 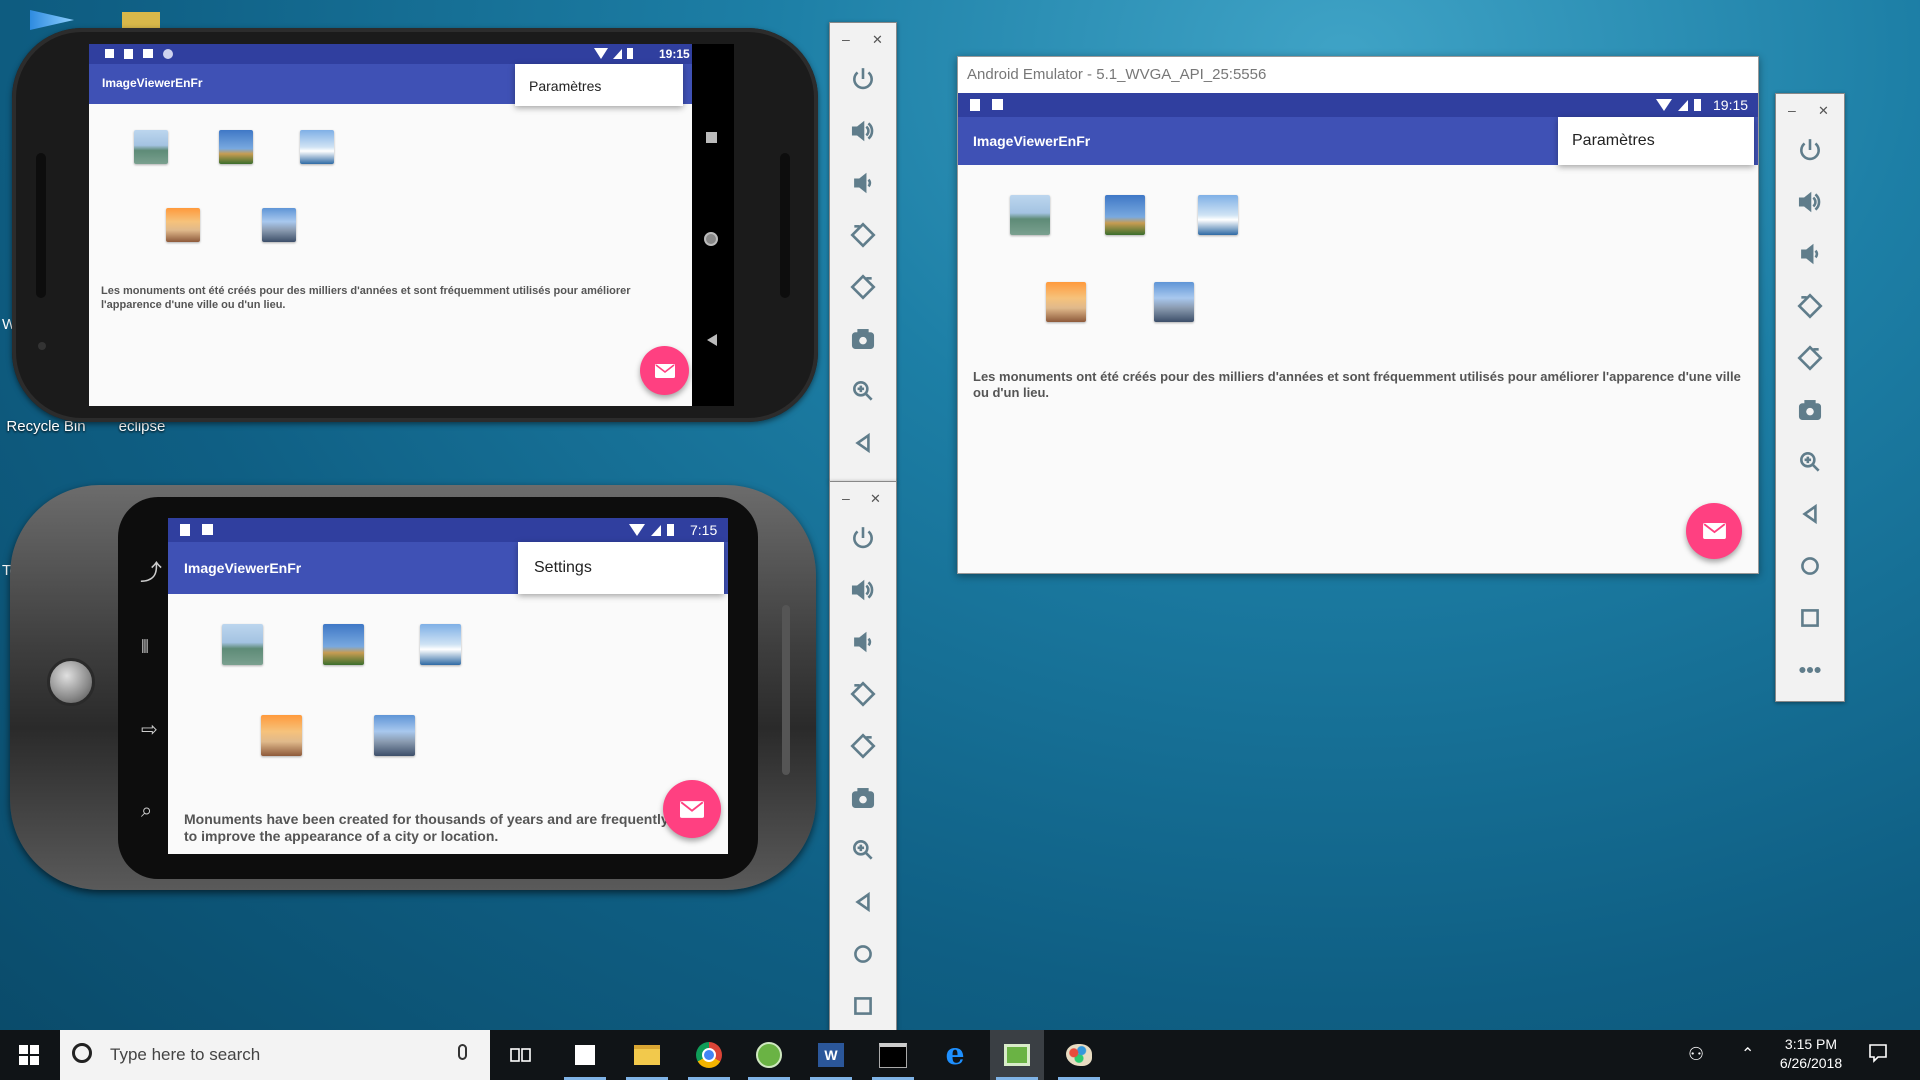 I want to click on trackball, so click(x=71, y=682).